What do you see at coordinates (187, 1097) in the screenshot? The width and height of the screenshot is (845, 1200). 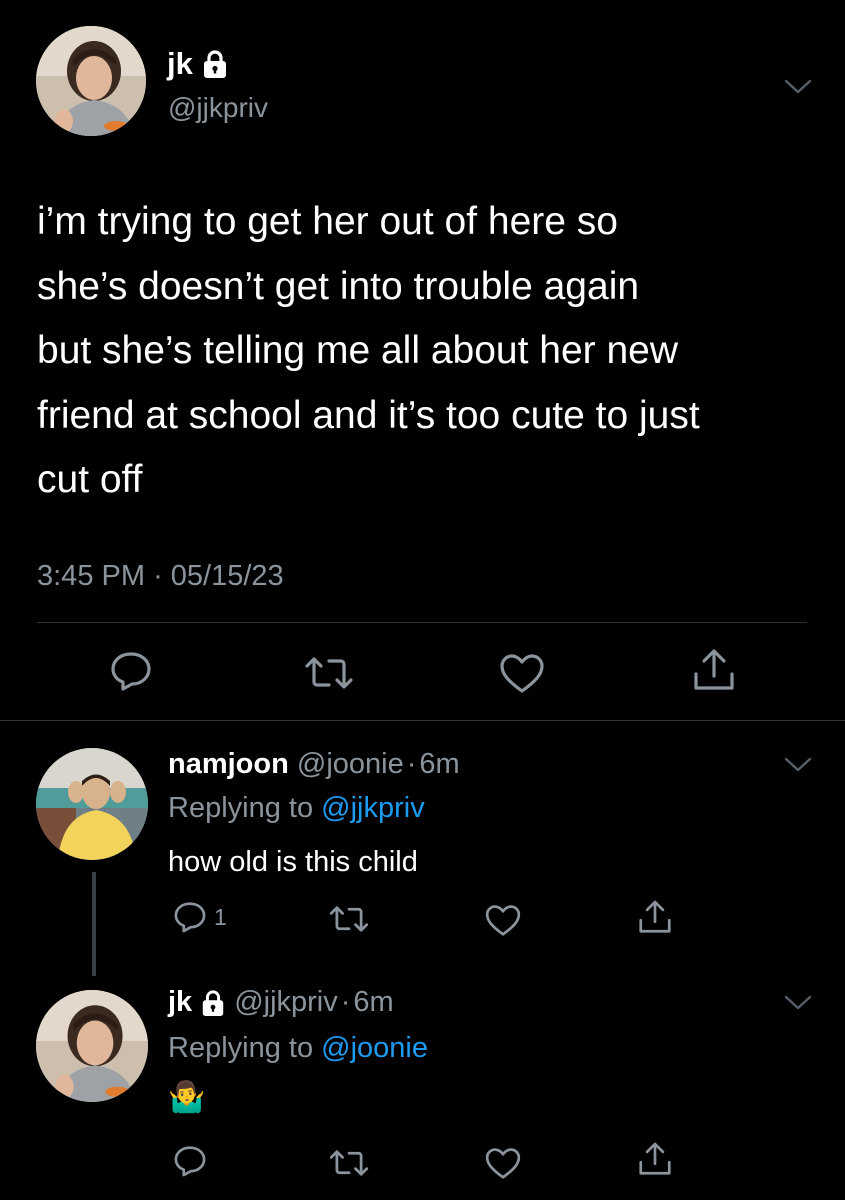 I see `reply-text: 🤷‍♂️` at bounding box center [187, 1097].